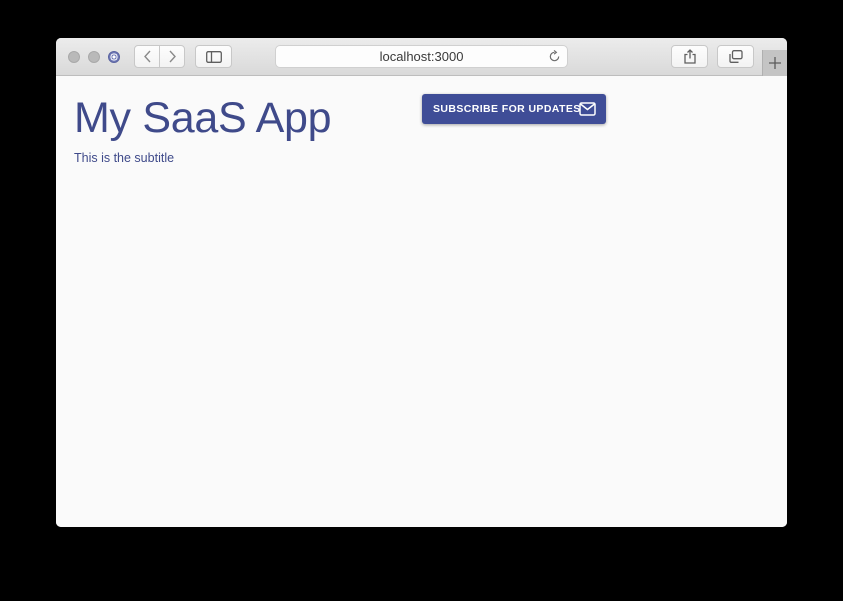 This screenshot has height=601, width=843. I want to click on share-icon, so click(689, 56).